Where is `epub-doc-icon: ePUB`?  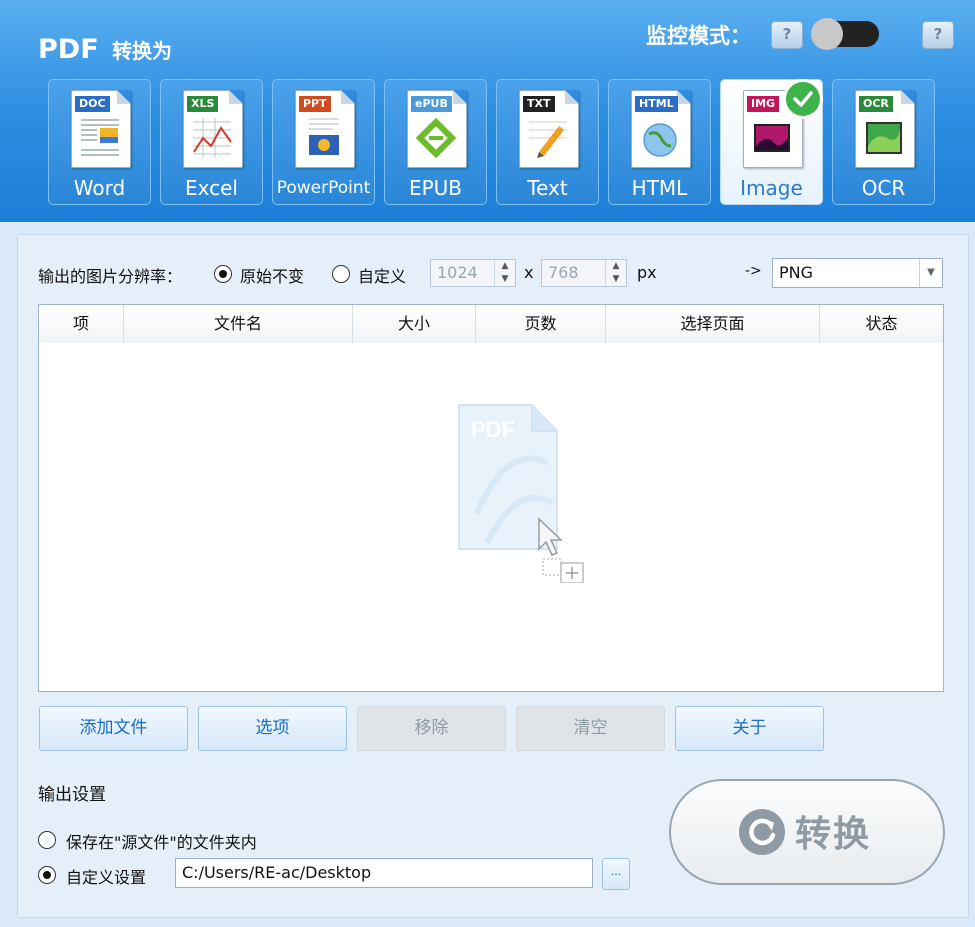 epub-doc-icon: ePUB is located at coordinates (437, 129).